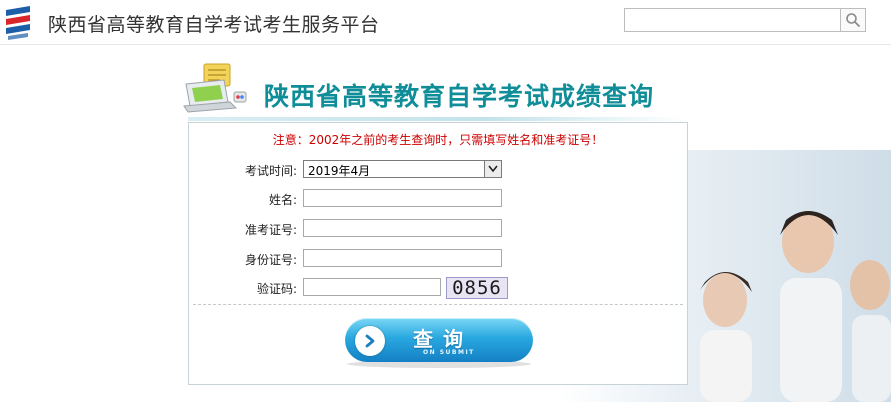 This screenshot has width=891, height=402. Describe the element at coordinates (477, 288) in the screenshot. I see `captcha-image: 0856` at that location.